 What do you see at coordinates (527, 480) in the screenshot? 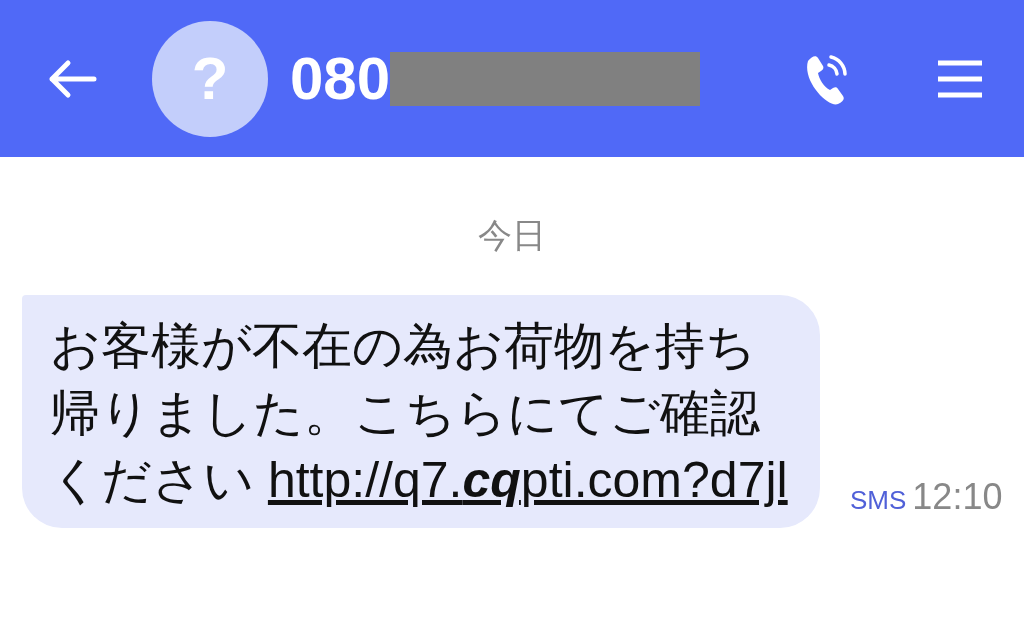
I see `message-link: http://q7.cqpti.com?d7jl` at bounding box center [527, 480].